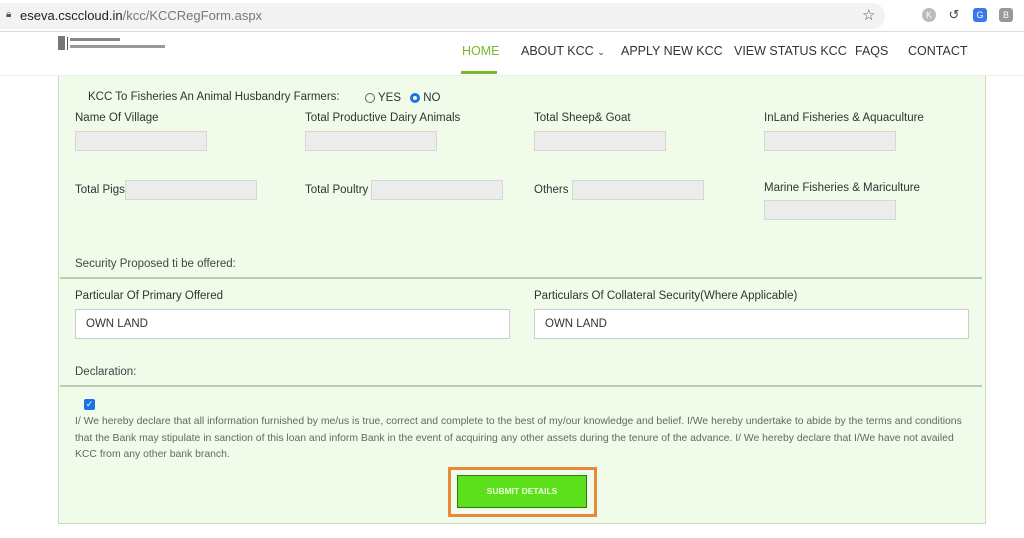 The image size is (1024, 538). Describe the element at coordinates (192, 15) in the screenshot. I see `url-path: /kcc/KCCRegForm.aspx` at that location.